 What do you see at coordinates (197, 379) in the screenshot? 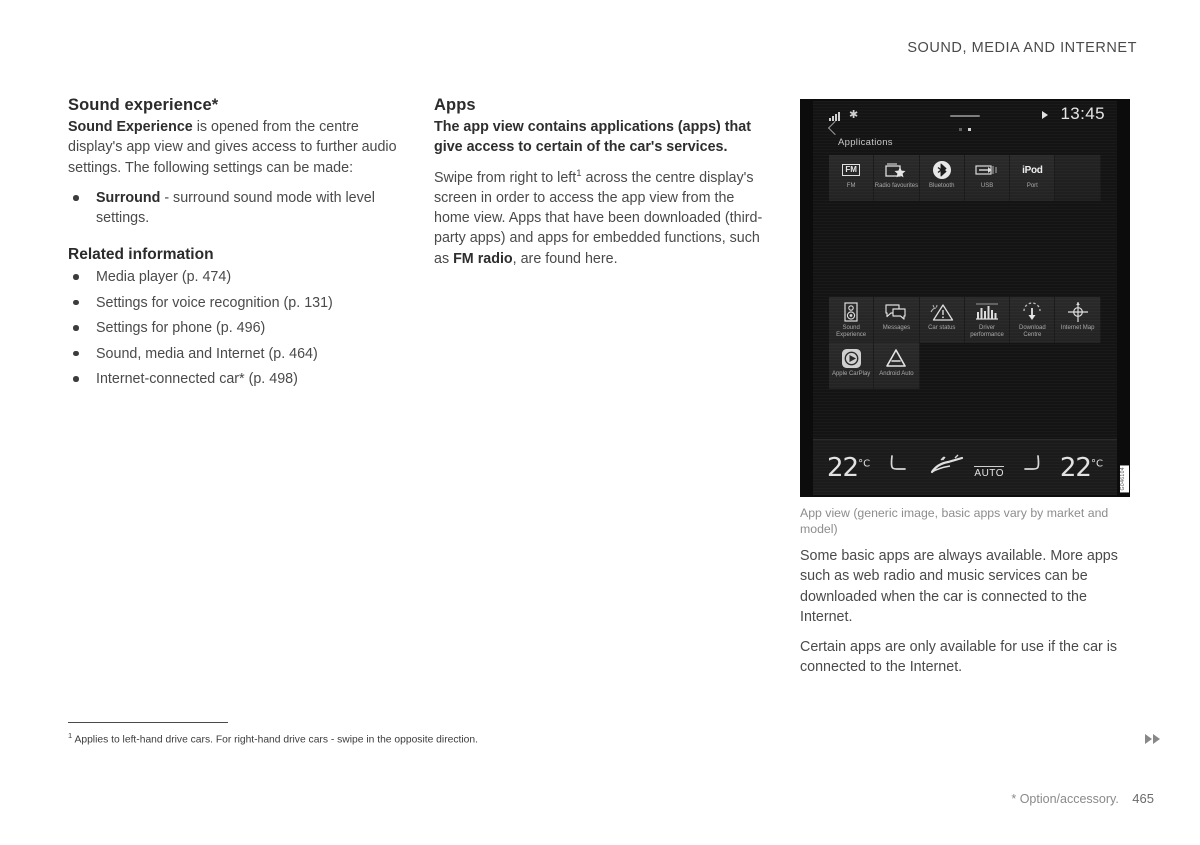
I see `related-link-label: Internet-connected car* (p. 498)` at bounding box center [197, 379].